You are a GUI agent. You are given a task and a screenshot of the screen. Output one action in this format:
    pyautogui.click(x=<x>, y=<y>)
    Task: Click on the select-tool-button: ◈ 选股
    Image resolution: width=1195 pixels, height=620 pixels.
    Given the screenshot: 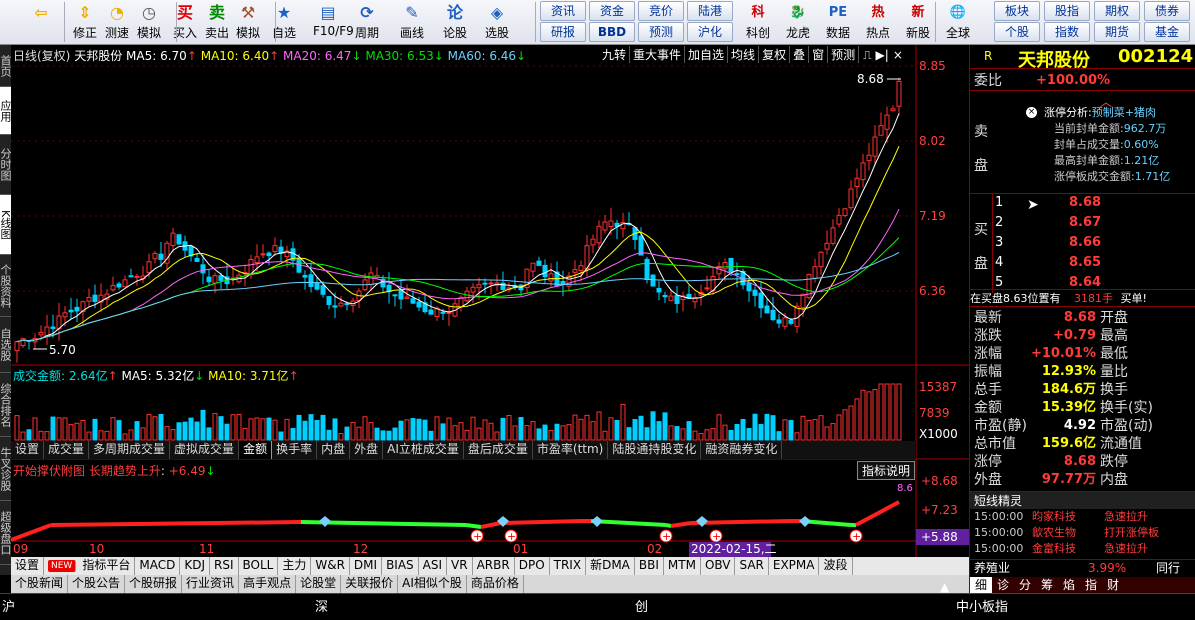 What is the action you would take?
    pyautogui.click(x=497, y=22)
    